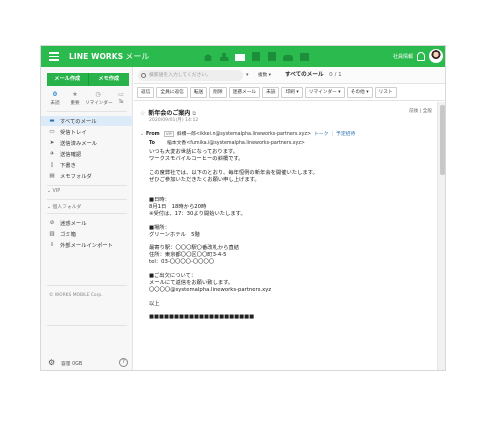 Image resolution: width=486 pixels, height=426 pixels. I want to click on gear-icon: ⚙, so click(52, 363).